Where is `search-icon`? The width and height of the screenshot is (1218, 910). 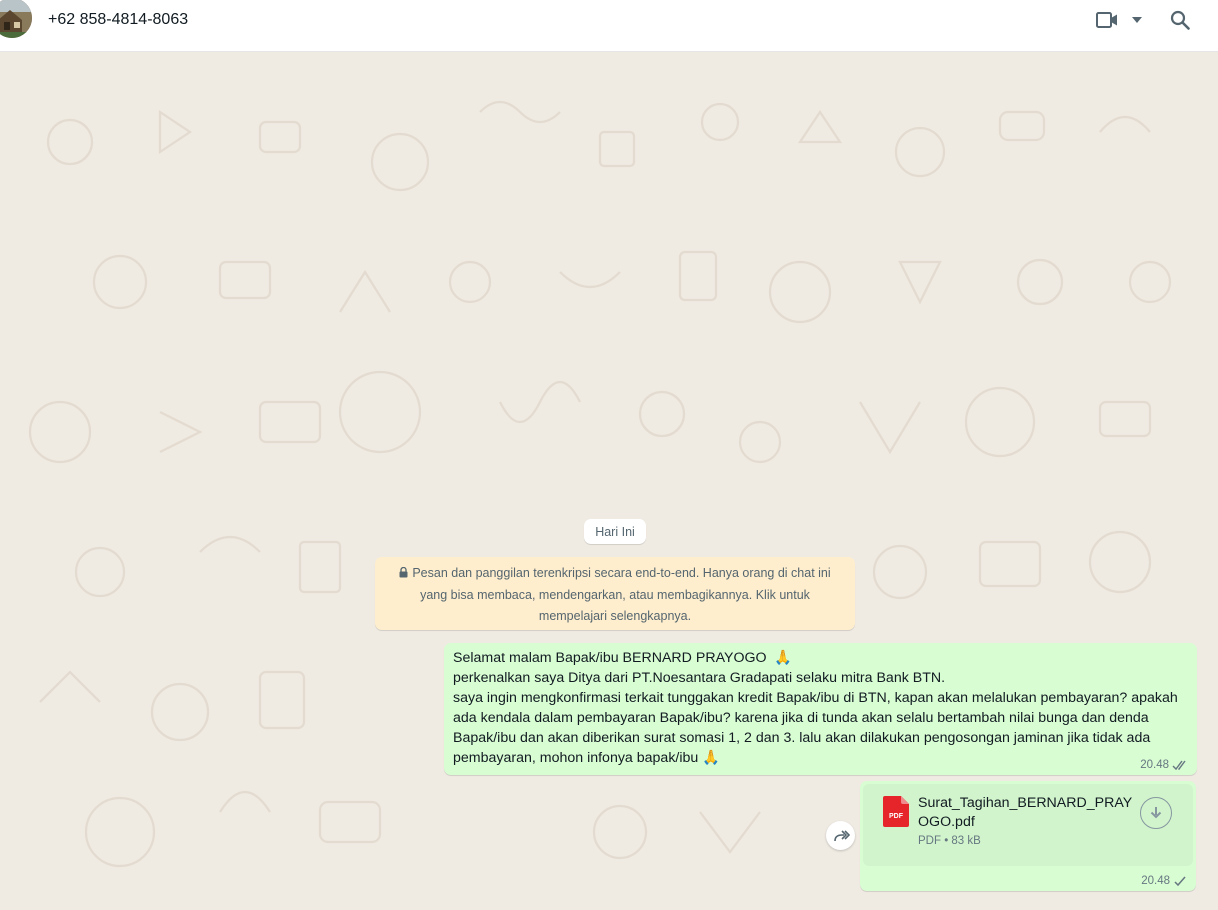
search-icon is located at coordinates (1180, 20).